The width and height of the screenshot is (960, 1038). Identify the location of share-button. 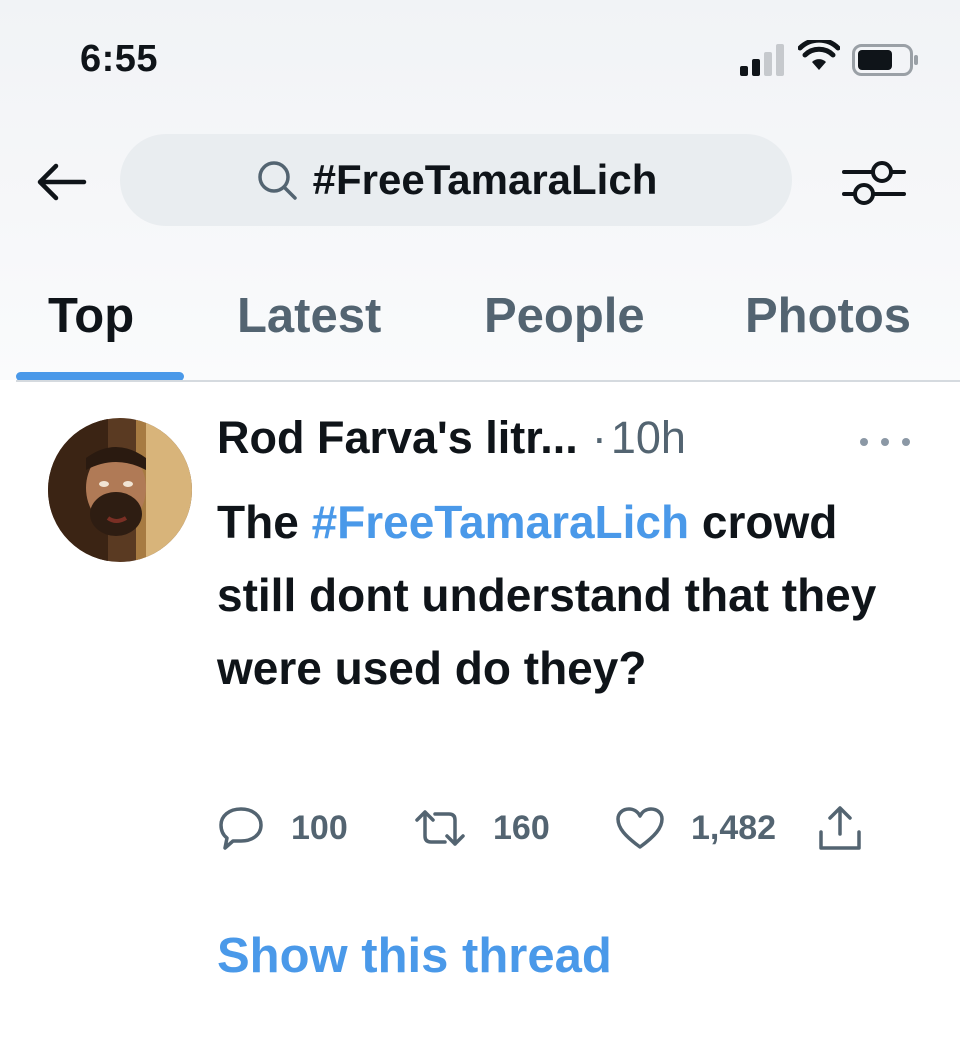
(840, 828).